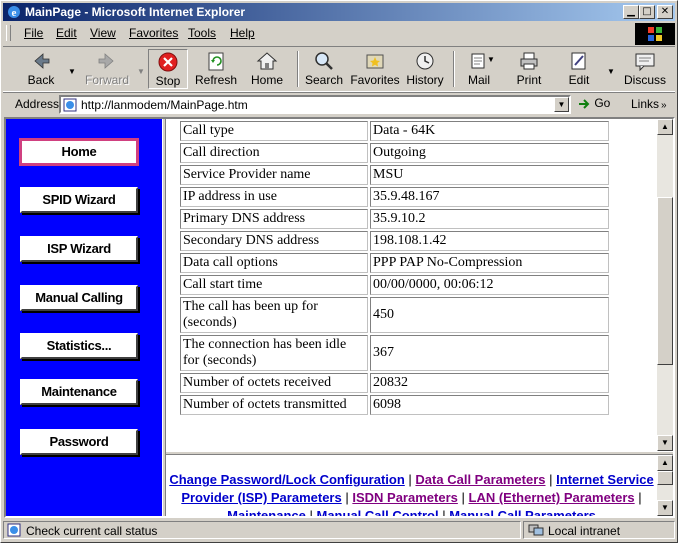  I want to click on status-value: 6098, so click(489, 405).